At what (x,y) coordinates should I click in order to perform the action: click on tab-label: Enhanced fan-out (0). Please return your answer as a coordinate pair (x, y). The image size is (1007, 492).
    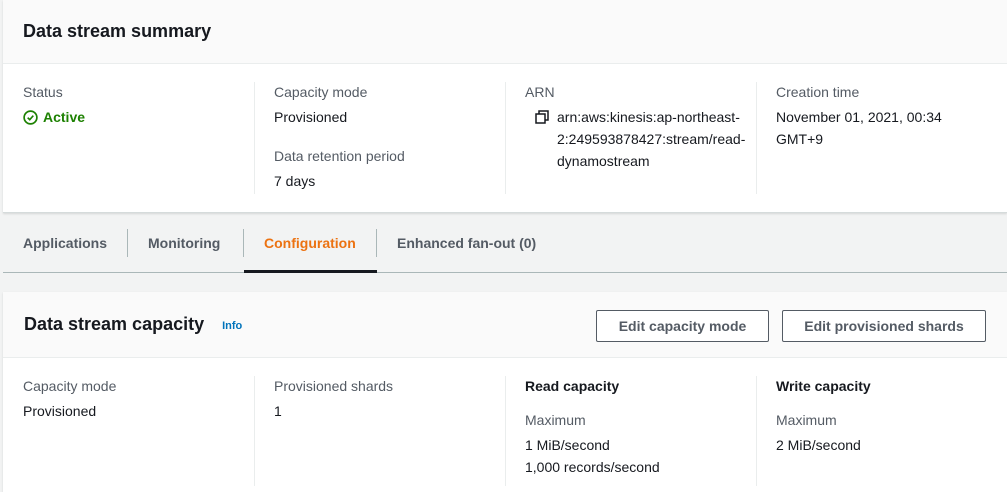
    Looking at the image, I should click on (467, 242).